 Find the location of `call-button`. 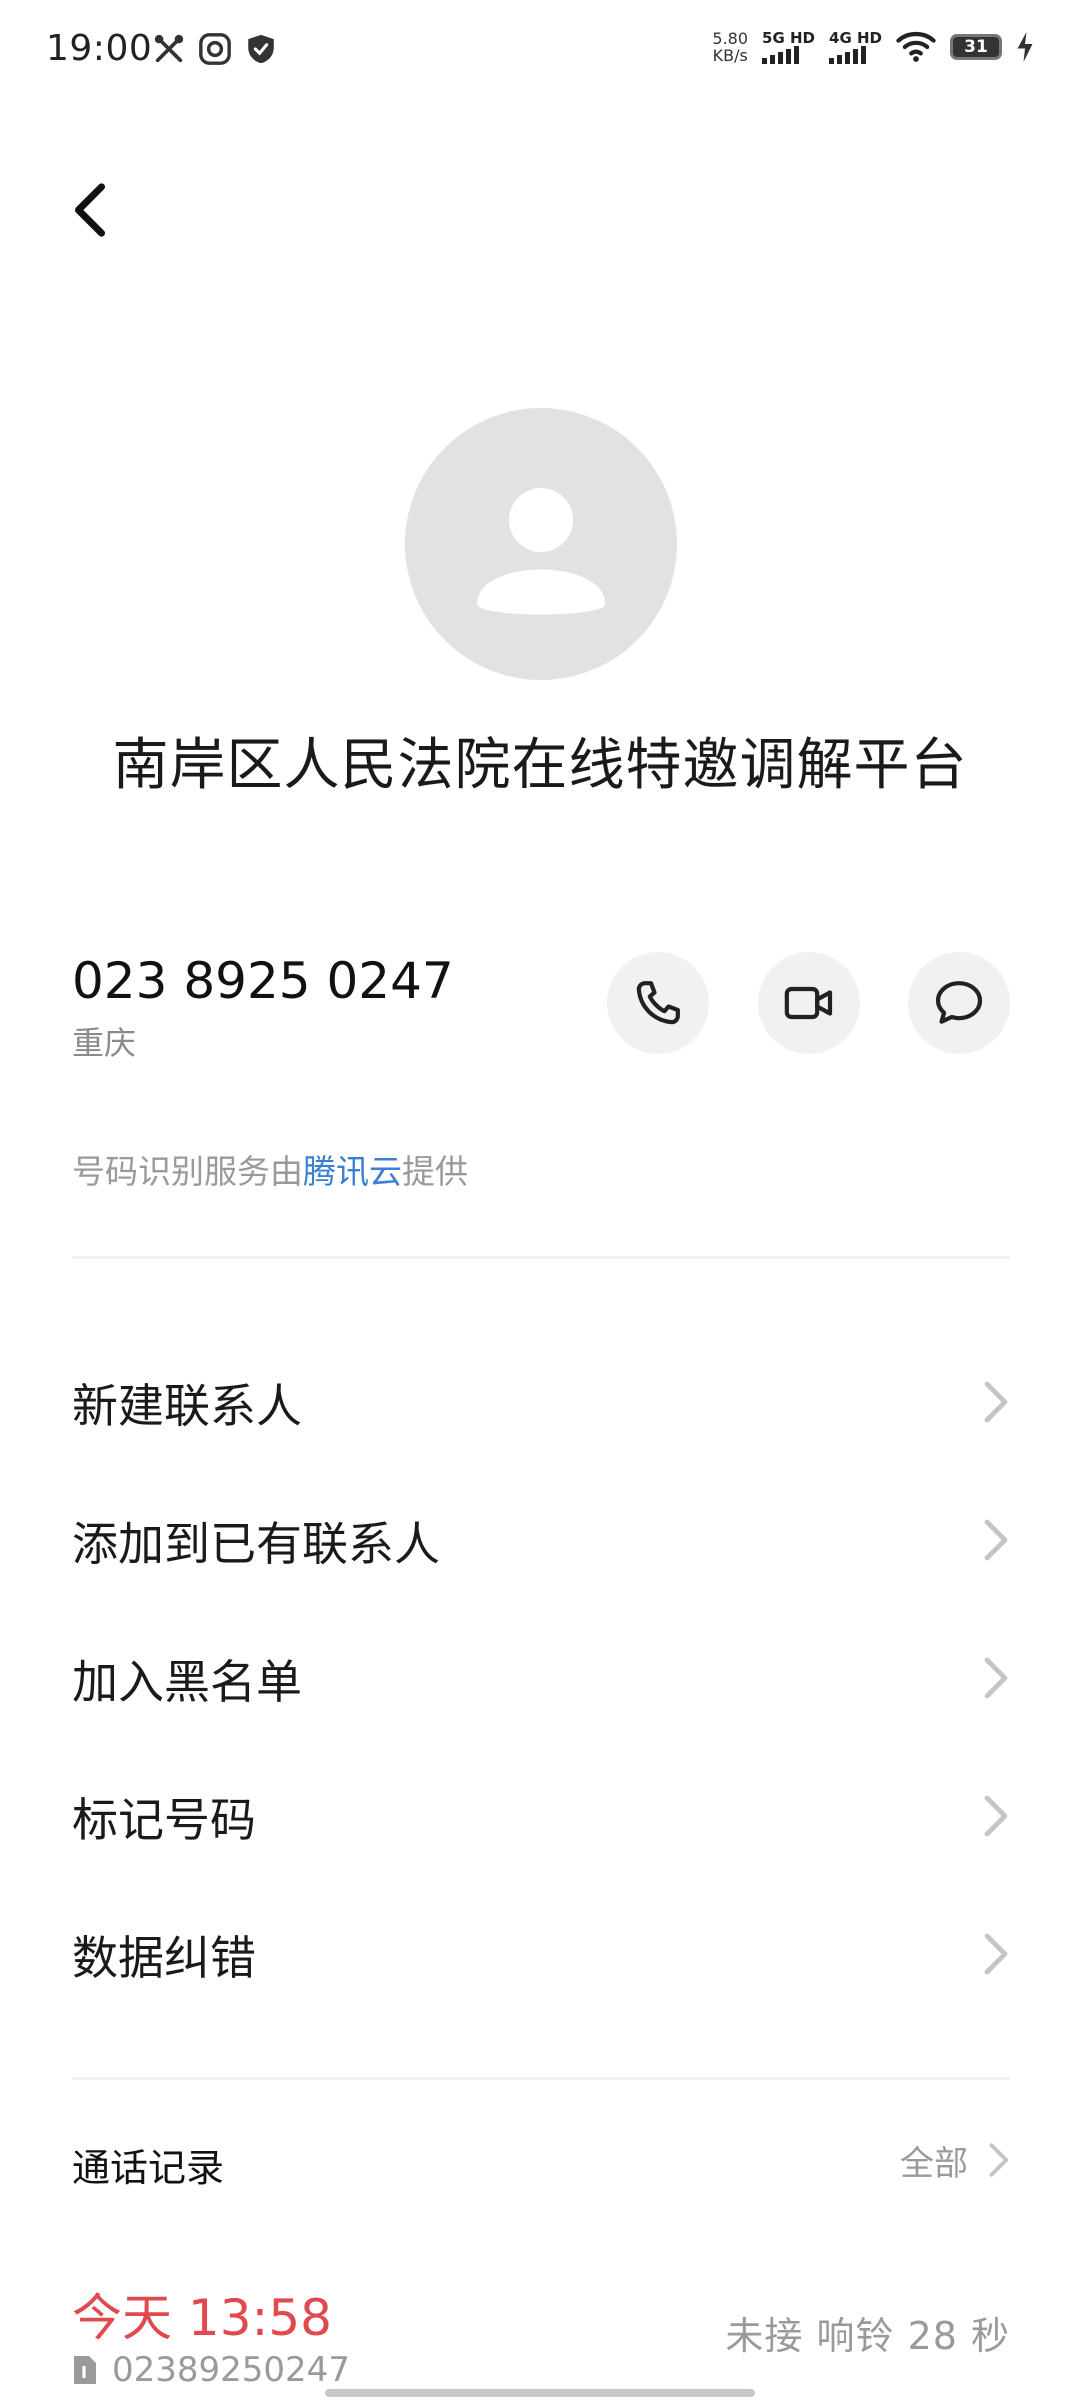

call-button is located at coordinates (658, 1003).